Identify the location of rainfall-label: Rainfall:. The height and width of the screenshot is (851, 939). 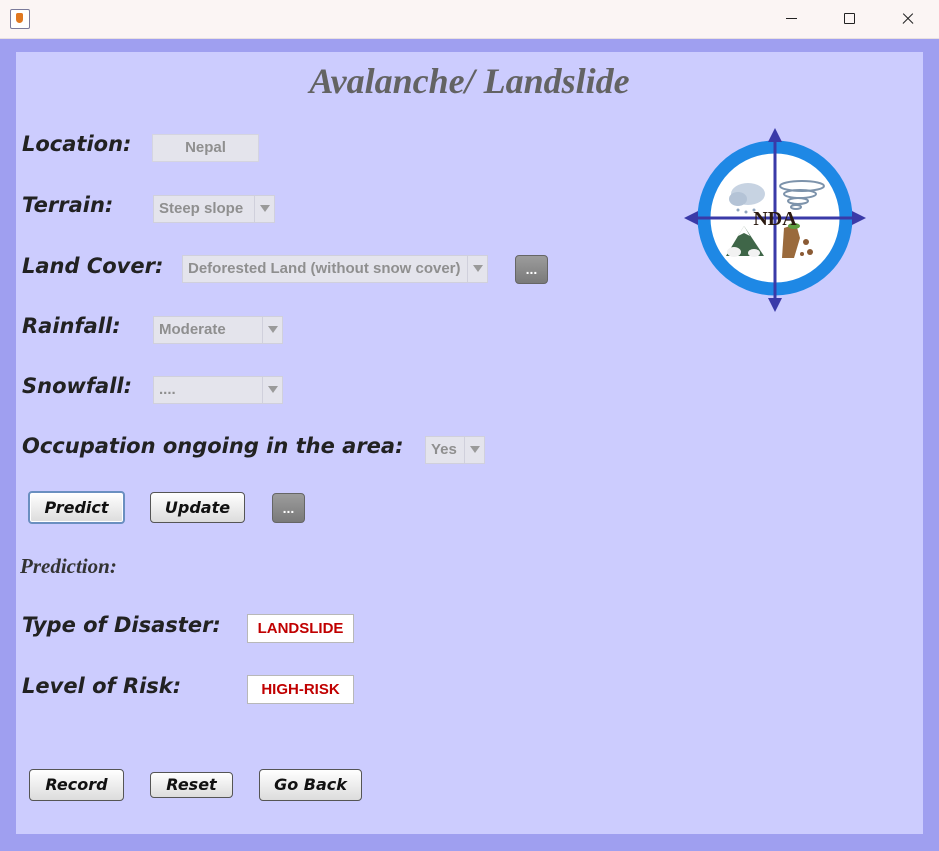
(71, 326).